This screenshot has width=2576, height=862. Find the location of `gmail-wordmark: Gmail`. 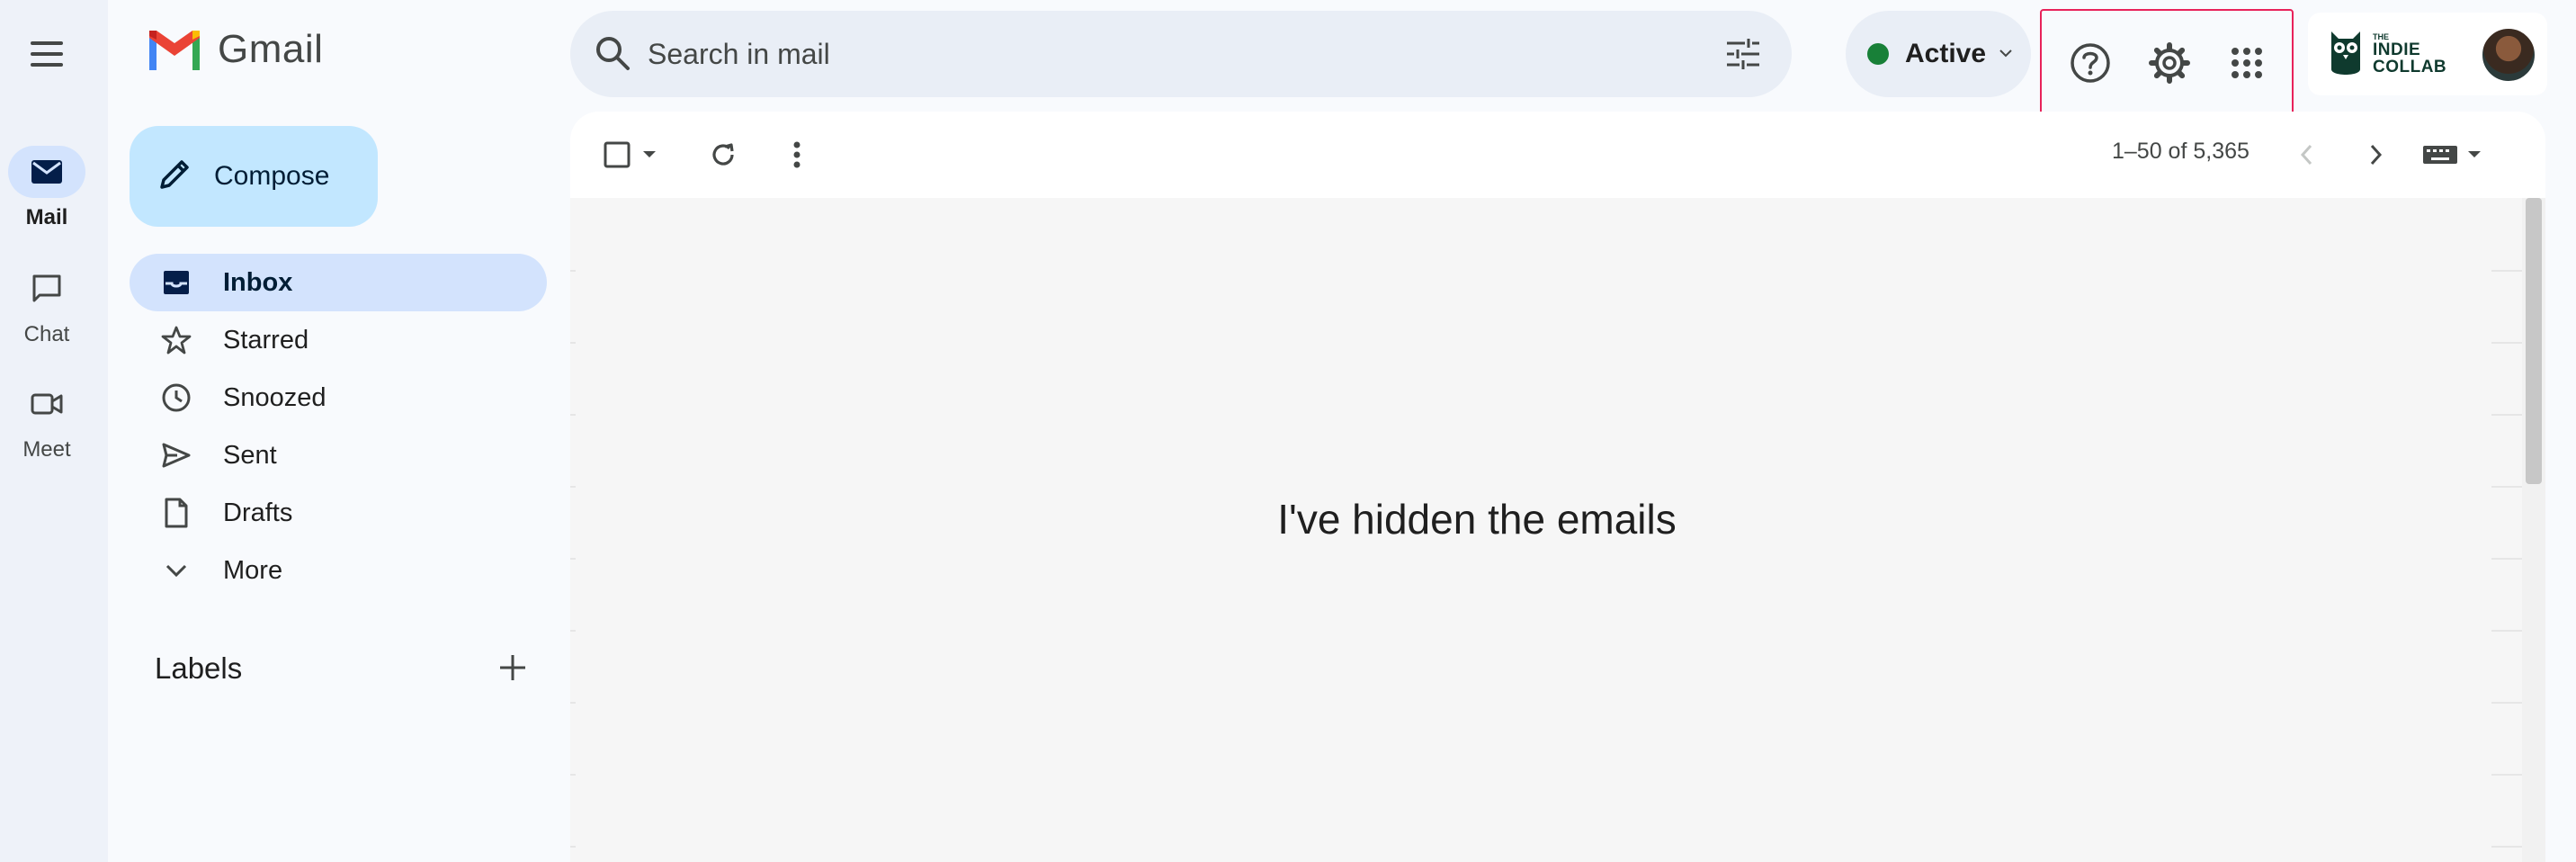

gmail-wordmark: Gmail is located at coordinates (271, 49).